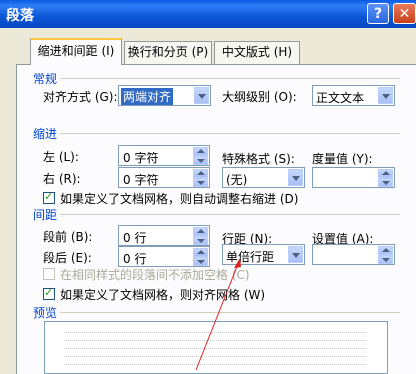  What do you see at coordinates (45, 134) in the screenshot?
I see `section-indentation: 缩进` at bounding box center [45, 134].